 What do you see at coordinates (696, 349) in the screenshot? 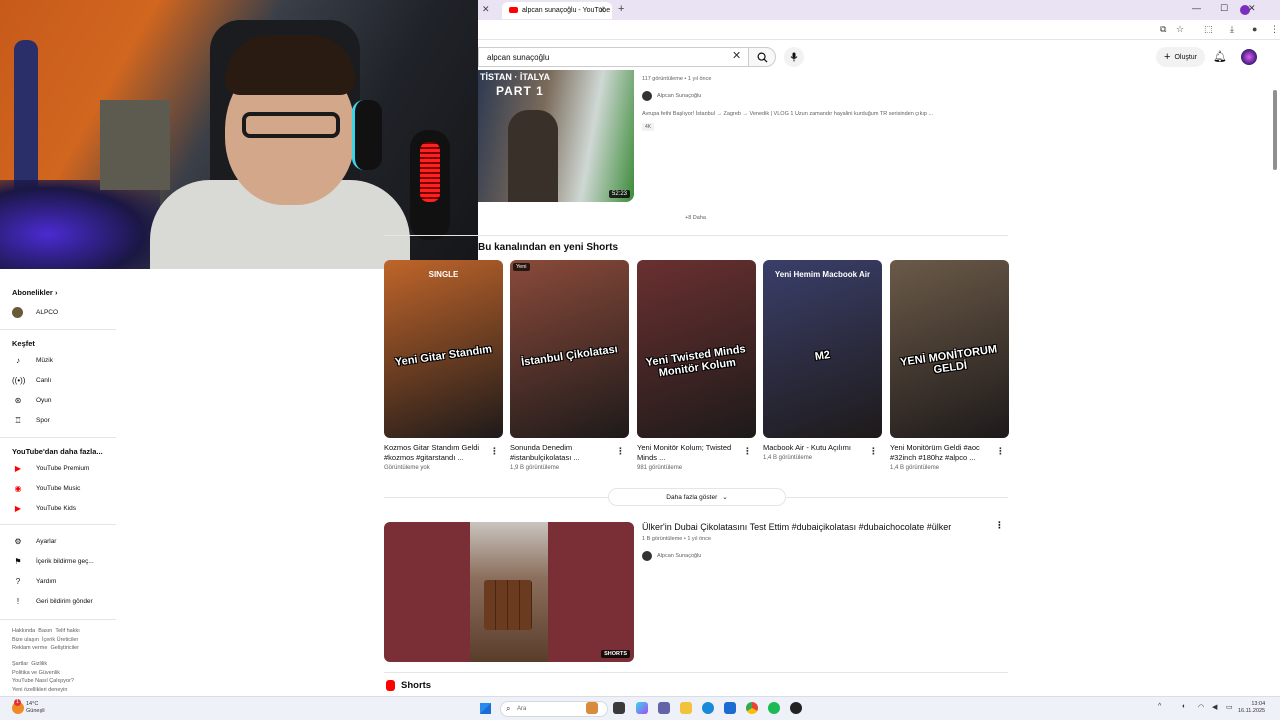
I see `short-thumbnail: Yeni Twisted Minds Monitör Kolum` at bounding box center [696, 349].